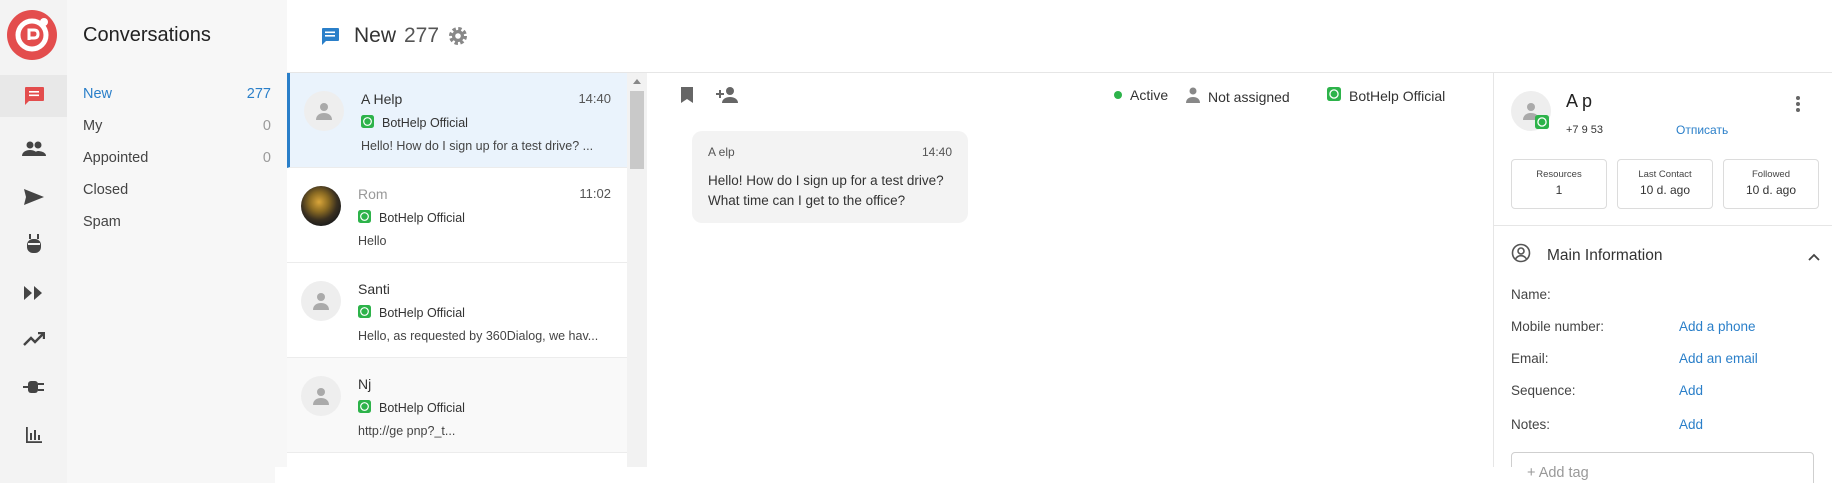 This screenshot has height=483, width=1832. Describe the element at coordinates (177, 94) in the screenshot. I see `folder-new: New 277` at that location.